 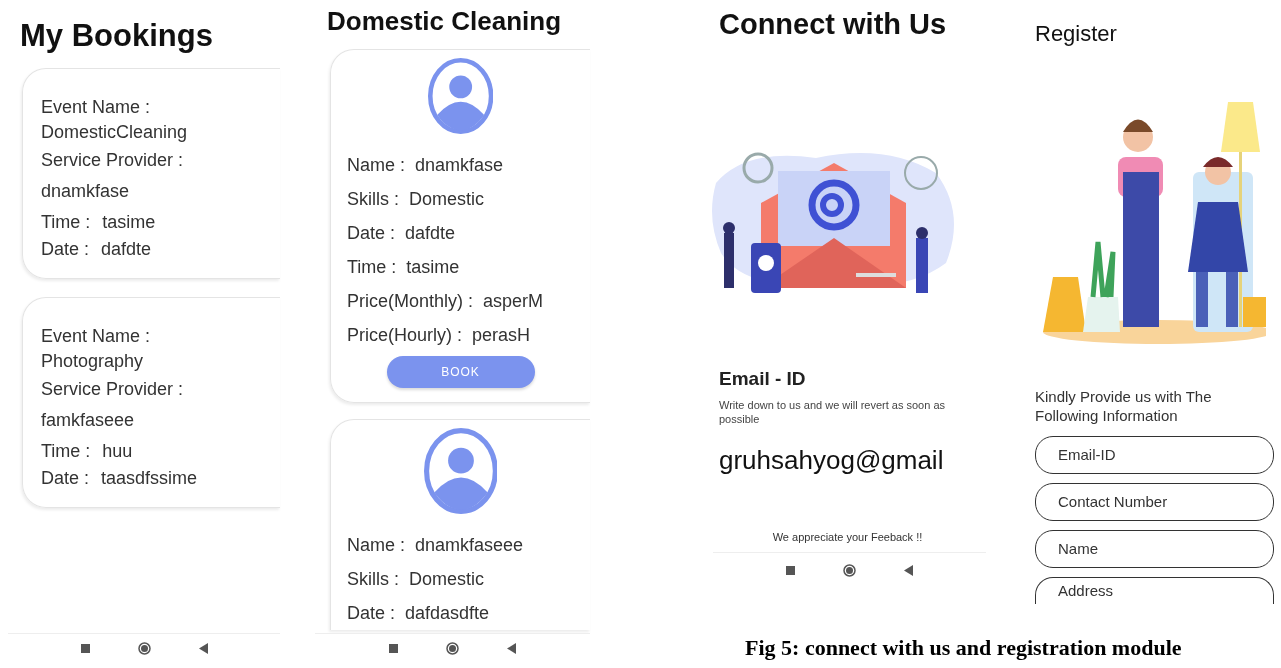 What do you see at coordinates (1154, 501) in the screenshot?
I see `input-field: Contact Number` at bounding box center [1154, 501].